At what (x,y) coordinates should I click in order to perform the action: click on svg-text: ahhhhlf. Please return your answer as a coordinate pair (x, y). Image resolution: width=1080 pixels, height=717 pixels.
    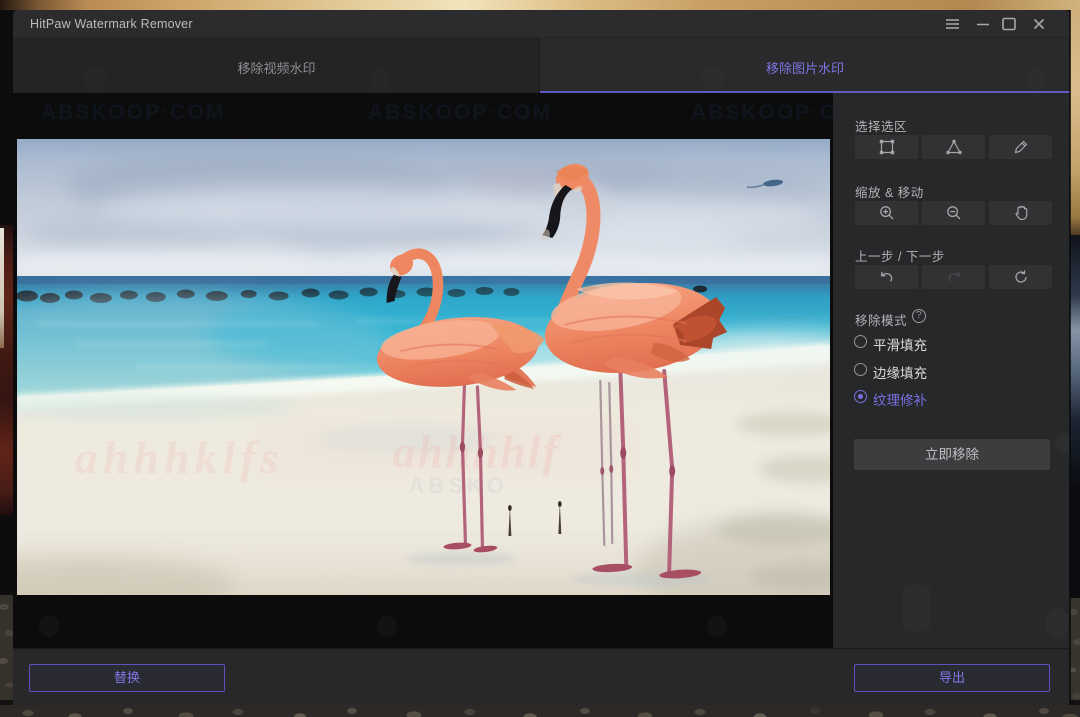
    Looking at the image, I should click on (478, 451).